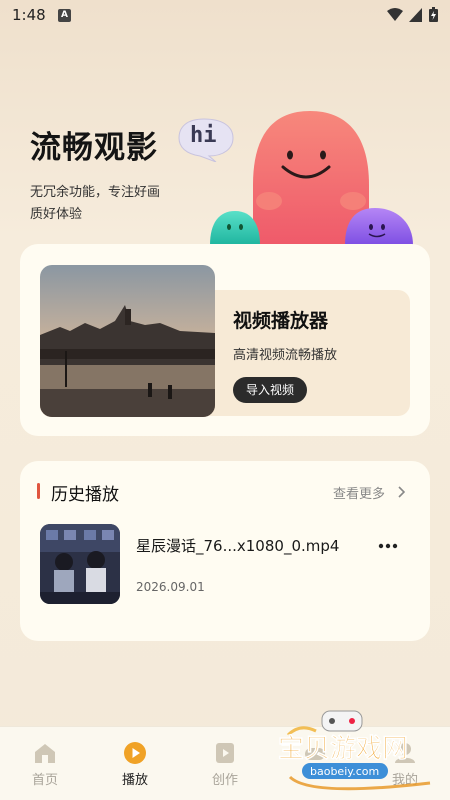 The height and width of the screenshot is (800, 450). What do you see at coordinates (311, 178) in the screenshot?
I see `mascot-illustration` at bounding box center [311, 178].